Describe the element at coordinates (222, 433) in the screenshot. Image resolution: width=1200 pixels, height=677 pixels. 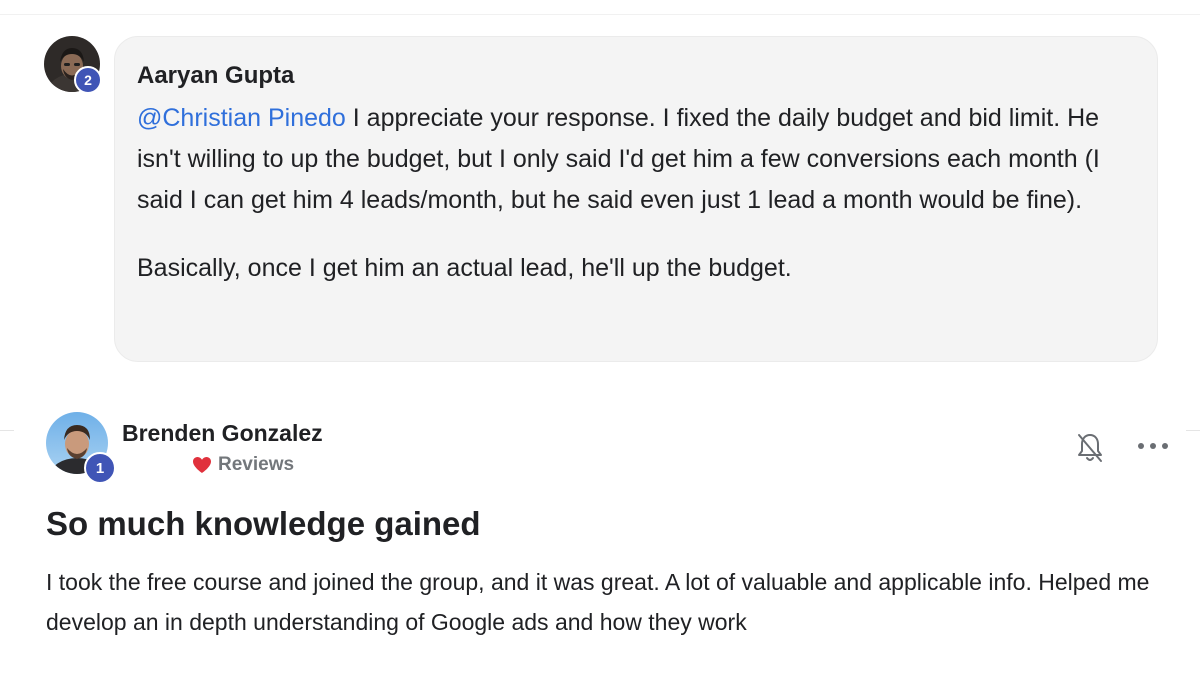
I see `post-author: Brenden Gonzalez` at that location.